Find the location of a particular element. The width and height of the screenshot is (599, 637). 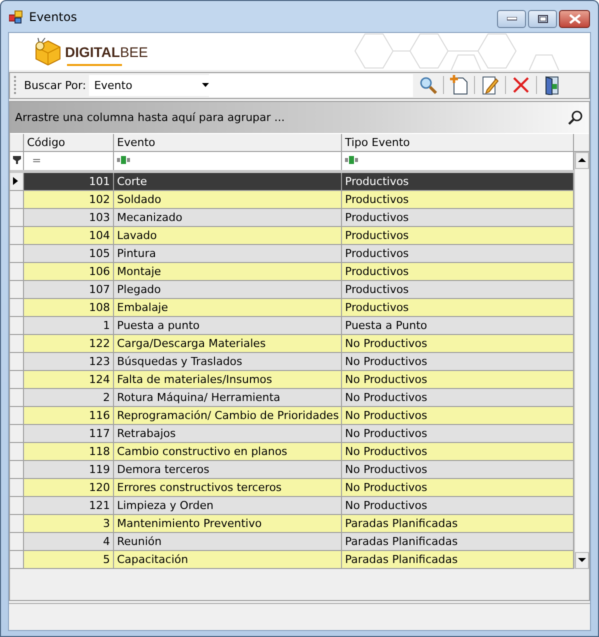

close-button is located at coordinates (574, 19).